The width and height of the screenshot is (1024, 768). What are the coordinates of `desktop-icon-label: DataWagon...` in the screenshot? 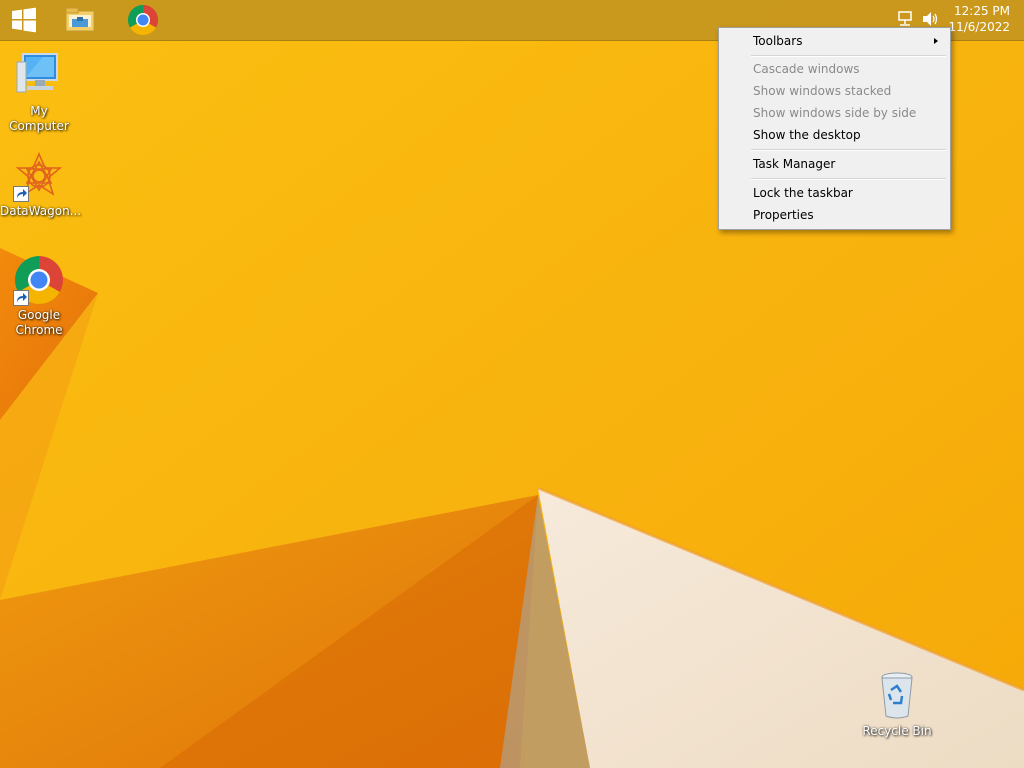 It's located at (41, 211).